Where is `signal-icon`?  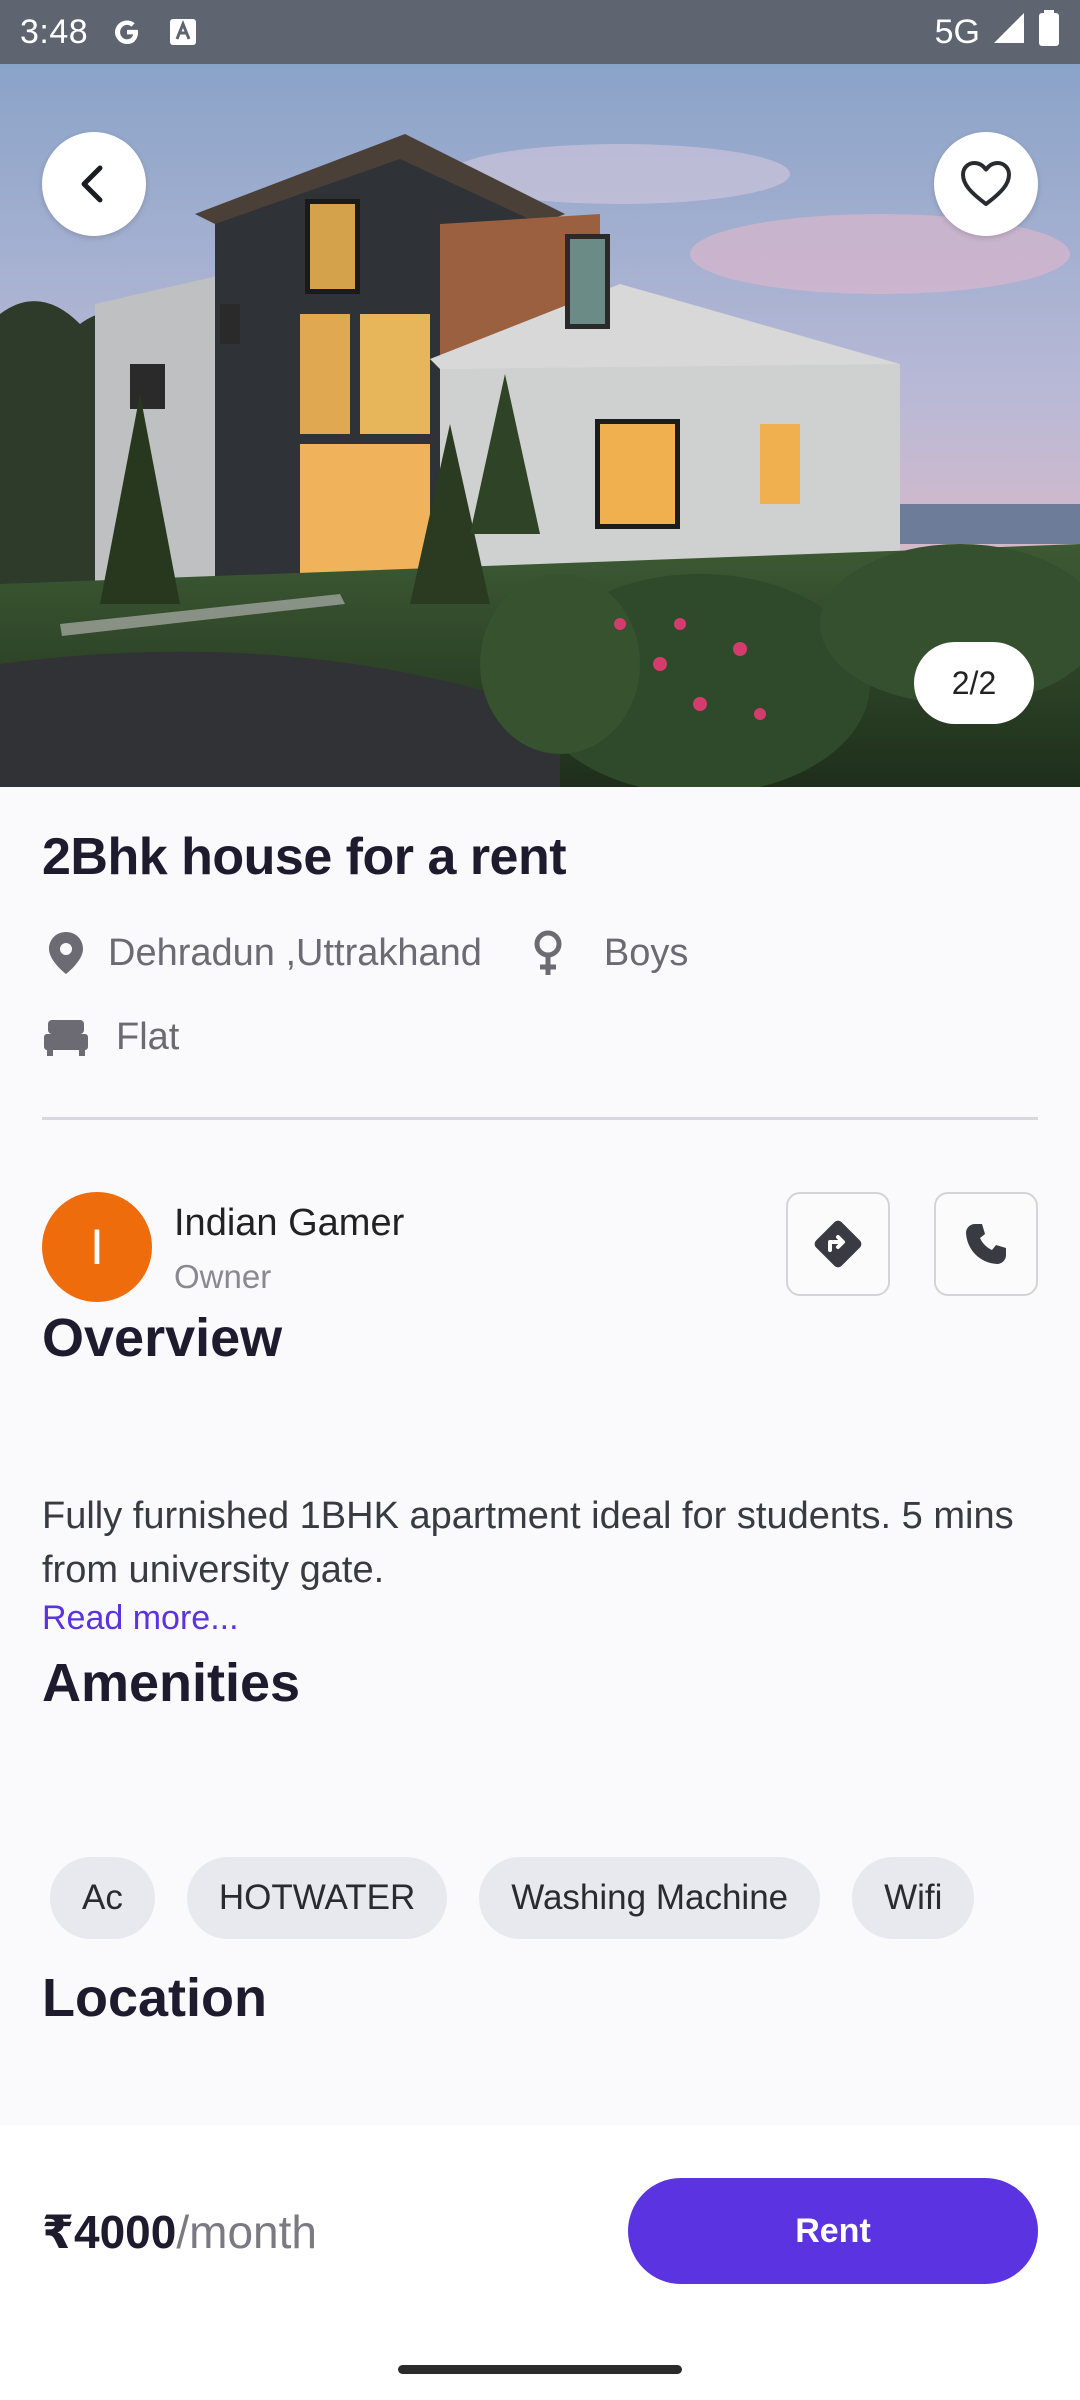
signal-icon is located at coordinates (1009, 32).